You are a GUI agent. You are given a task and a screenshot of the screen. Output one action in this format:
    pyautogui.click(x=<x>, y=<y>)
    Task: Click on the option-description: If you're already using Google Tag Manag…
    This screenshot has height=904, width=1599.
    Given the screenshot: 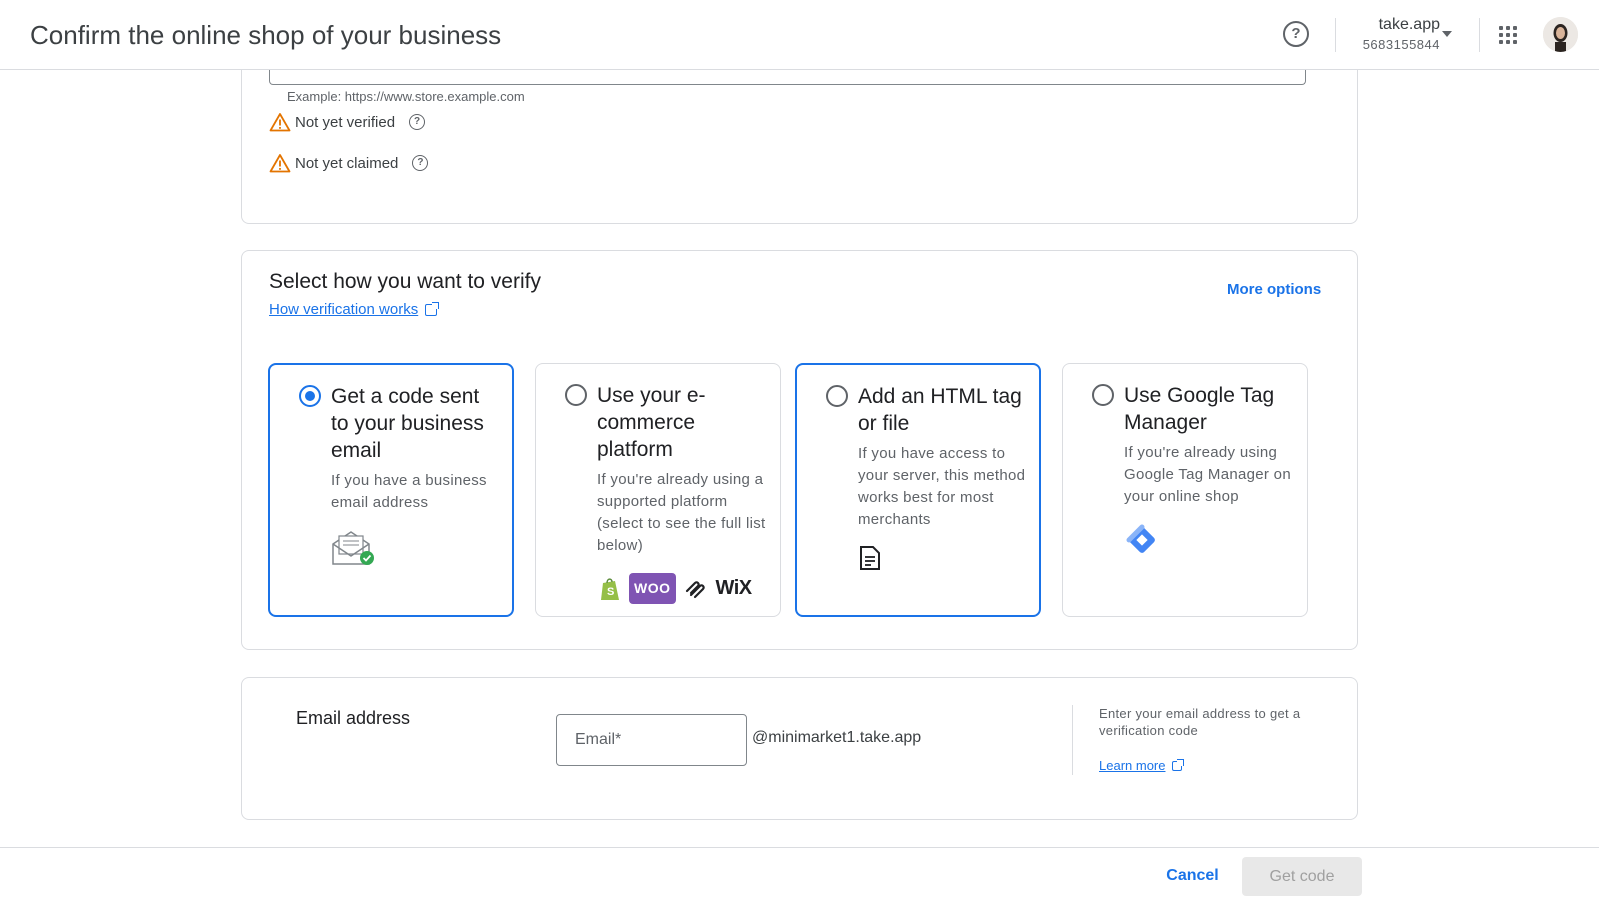 What is the action you would take?
    pyautogui.click(x=1207, y=474)
    